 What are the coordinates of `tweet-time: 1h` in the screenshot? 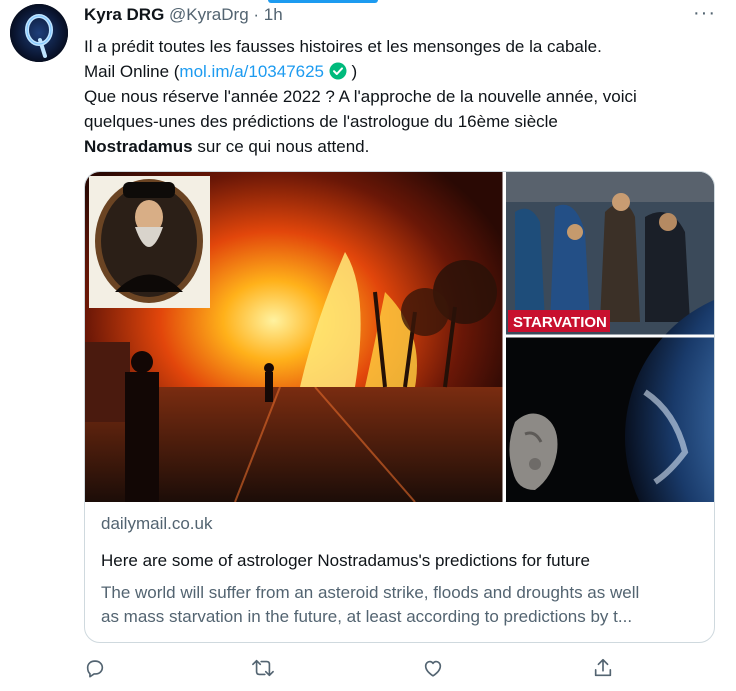 It's located at (273, 14).